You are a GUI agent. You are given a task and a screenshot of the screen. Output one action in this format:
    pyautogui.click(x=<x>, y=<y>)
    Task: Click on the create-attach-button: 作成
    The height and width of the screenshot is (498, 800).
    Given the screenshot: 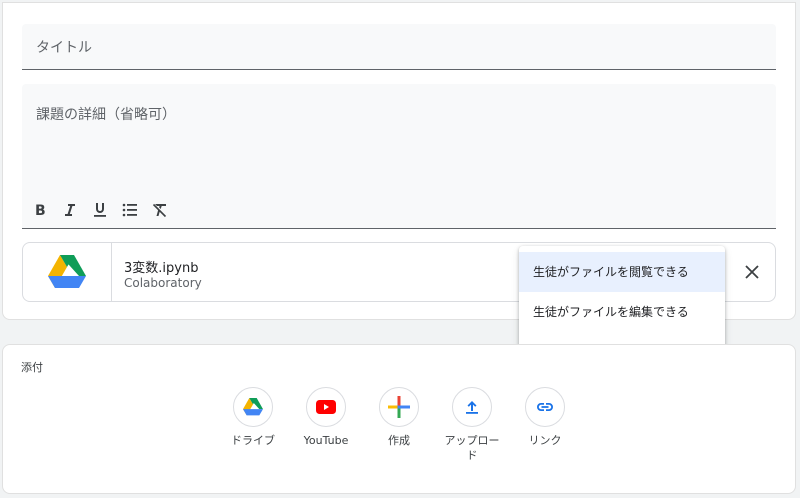 What is the action you would take?
    pyautogui.click(x=399, y=417)
    